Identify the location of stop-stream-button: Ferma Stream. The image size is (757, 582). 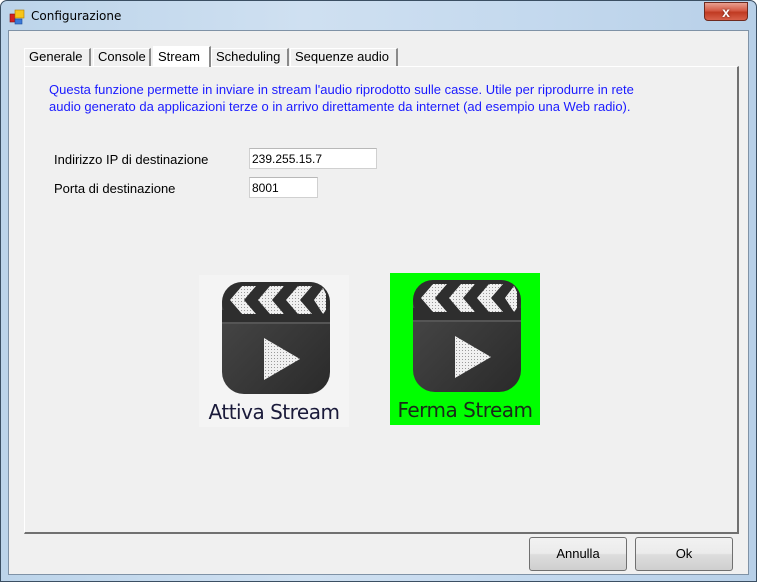
(465, 349).